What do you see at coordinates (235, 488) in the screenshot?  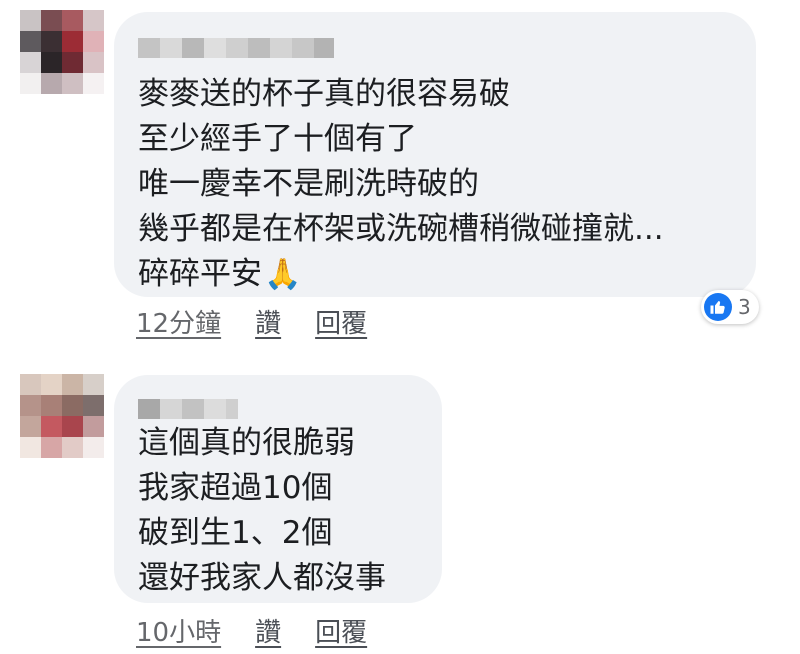 I see `comment-line: 我家超過10個` at bounding box center [235, 488].